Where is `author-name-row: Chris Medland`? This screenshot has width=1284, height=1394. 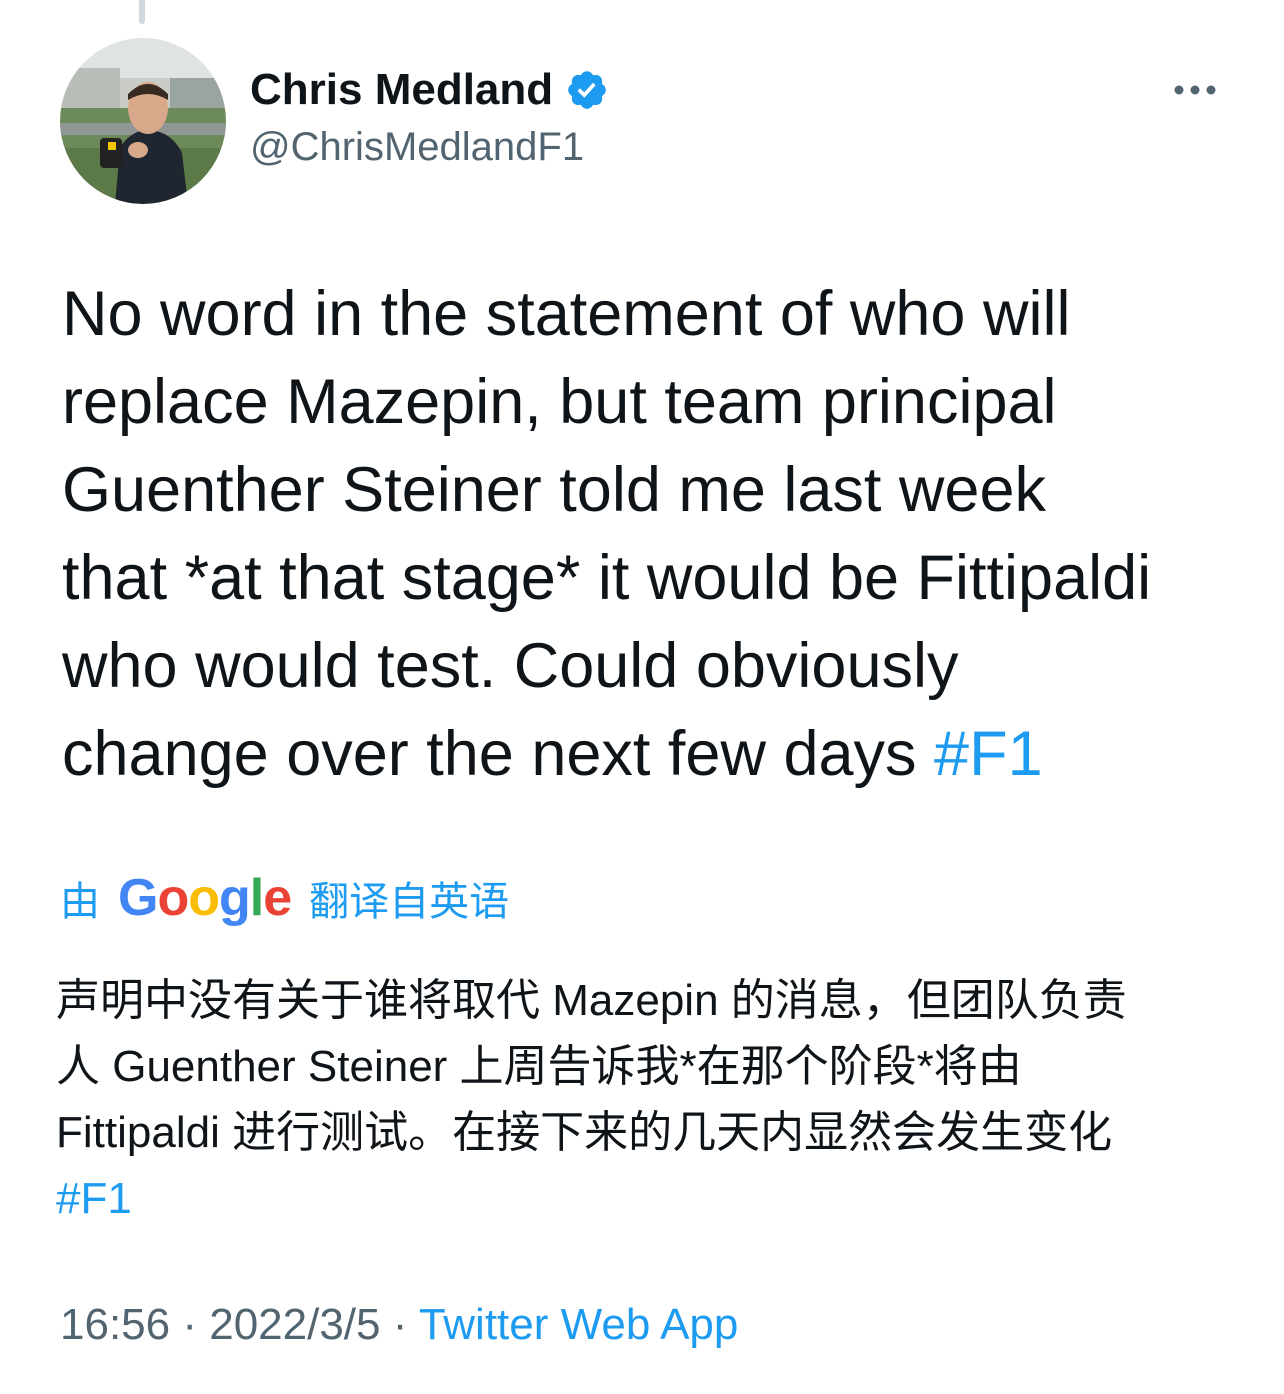 author-name-row: Chris Medland is located at coordinates (429, 90).